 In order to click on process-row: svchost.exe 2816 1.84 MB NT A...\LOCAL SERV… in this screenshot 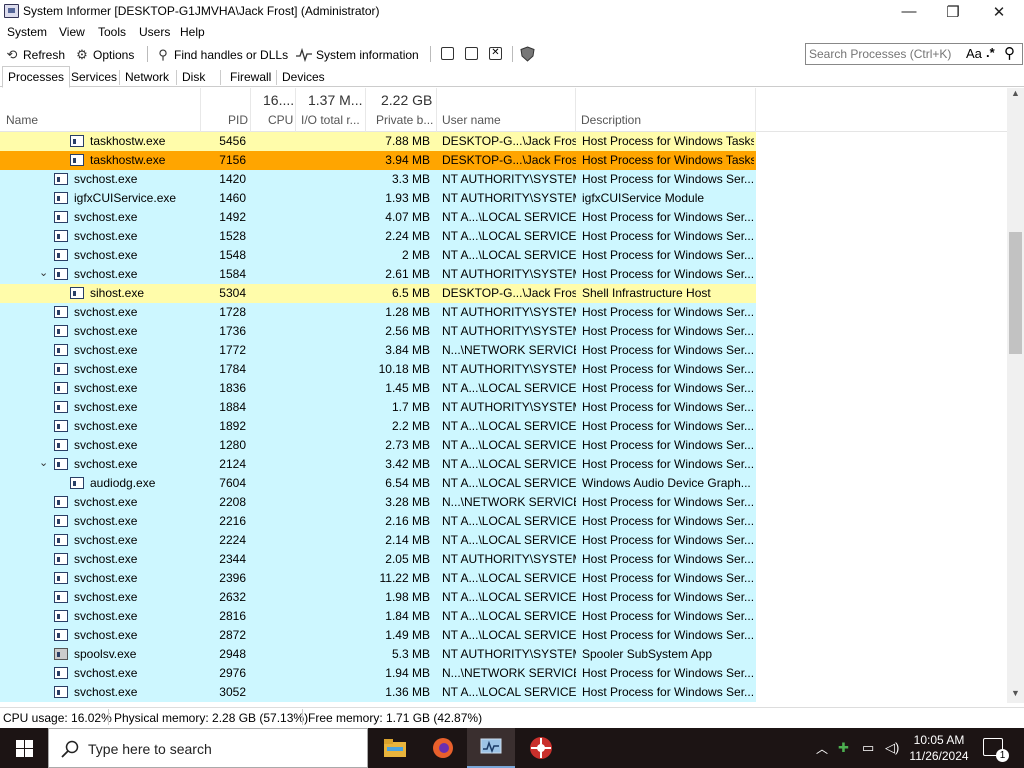, I will do `click(378, 616)`.